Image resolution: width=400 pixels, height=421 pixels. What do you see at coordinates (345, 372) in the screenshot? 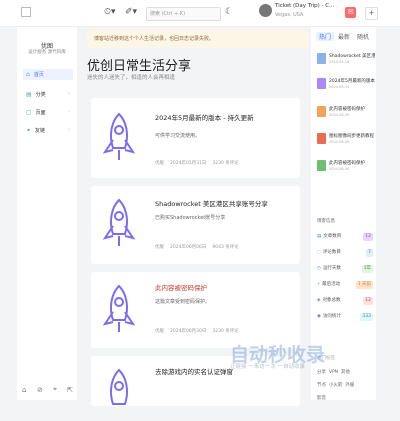
I see `tag: 其他` at bounding box center [345, 372].